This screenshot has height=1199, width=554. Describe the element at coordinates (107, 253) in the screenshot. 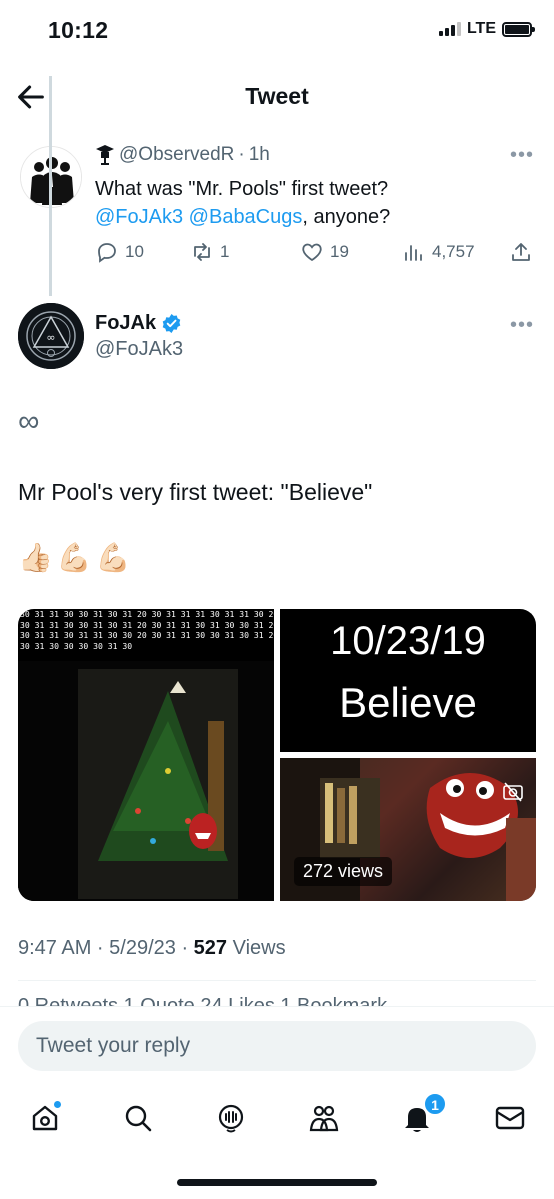

I see `reply-icon` at that location.